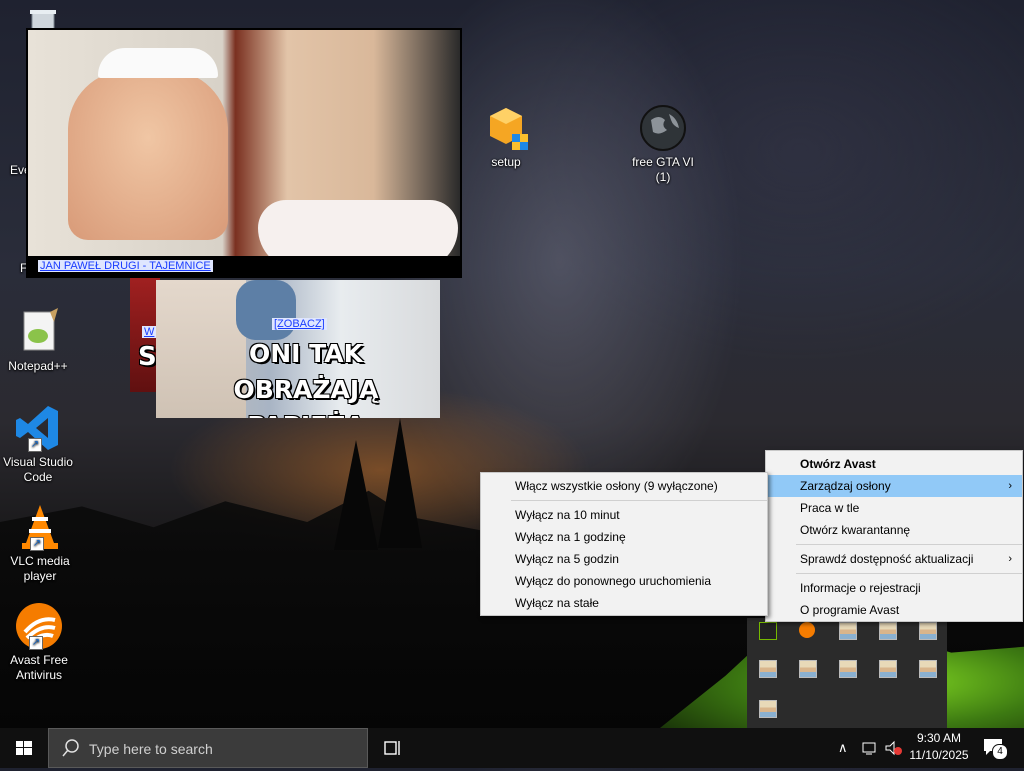 This screenshot has width=1024, height=771. What do you see at coordinates (843, 748) in the screenshot?
I see `chevron-up-icon: ∧` at bounding box center [843, 748].